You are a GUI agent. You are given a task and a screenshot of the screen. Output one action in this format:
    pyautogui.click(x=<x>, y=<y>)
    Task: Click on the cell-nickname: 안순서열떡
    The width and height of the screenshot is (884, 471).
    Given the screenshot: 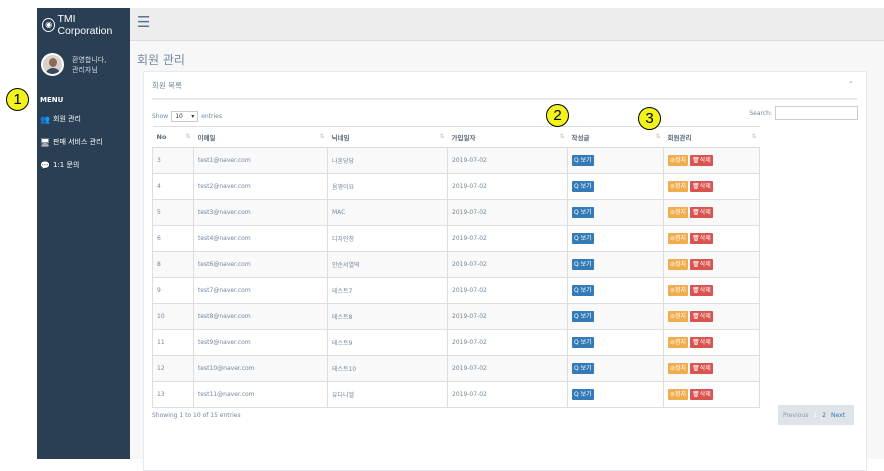 What is the action you would take?
    pyautogui.click(x=387, y=264)
    